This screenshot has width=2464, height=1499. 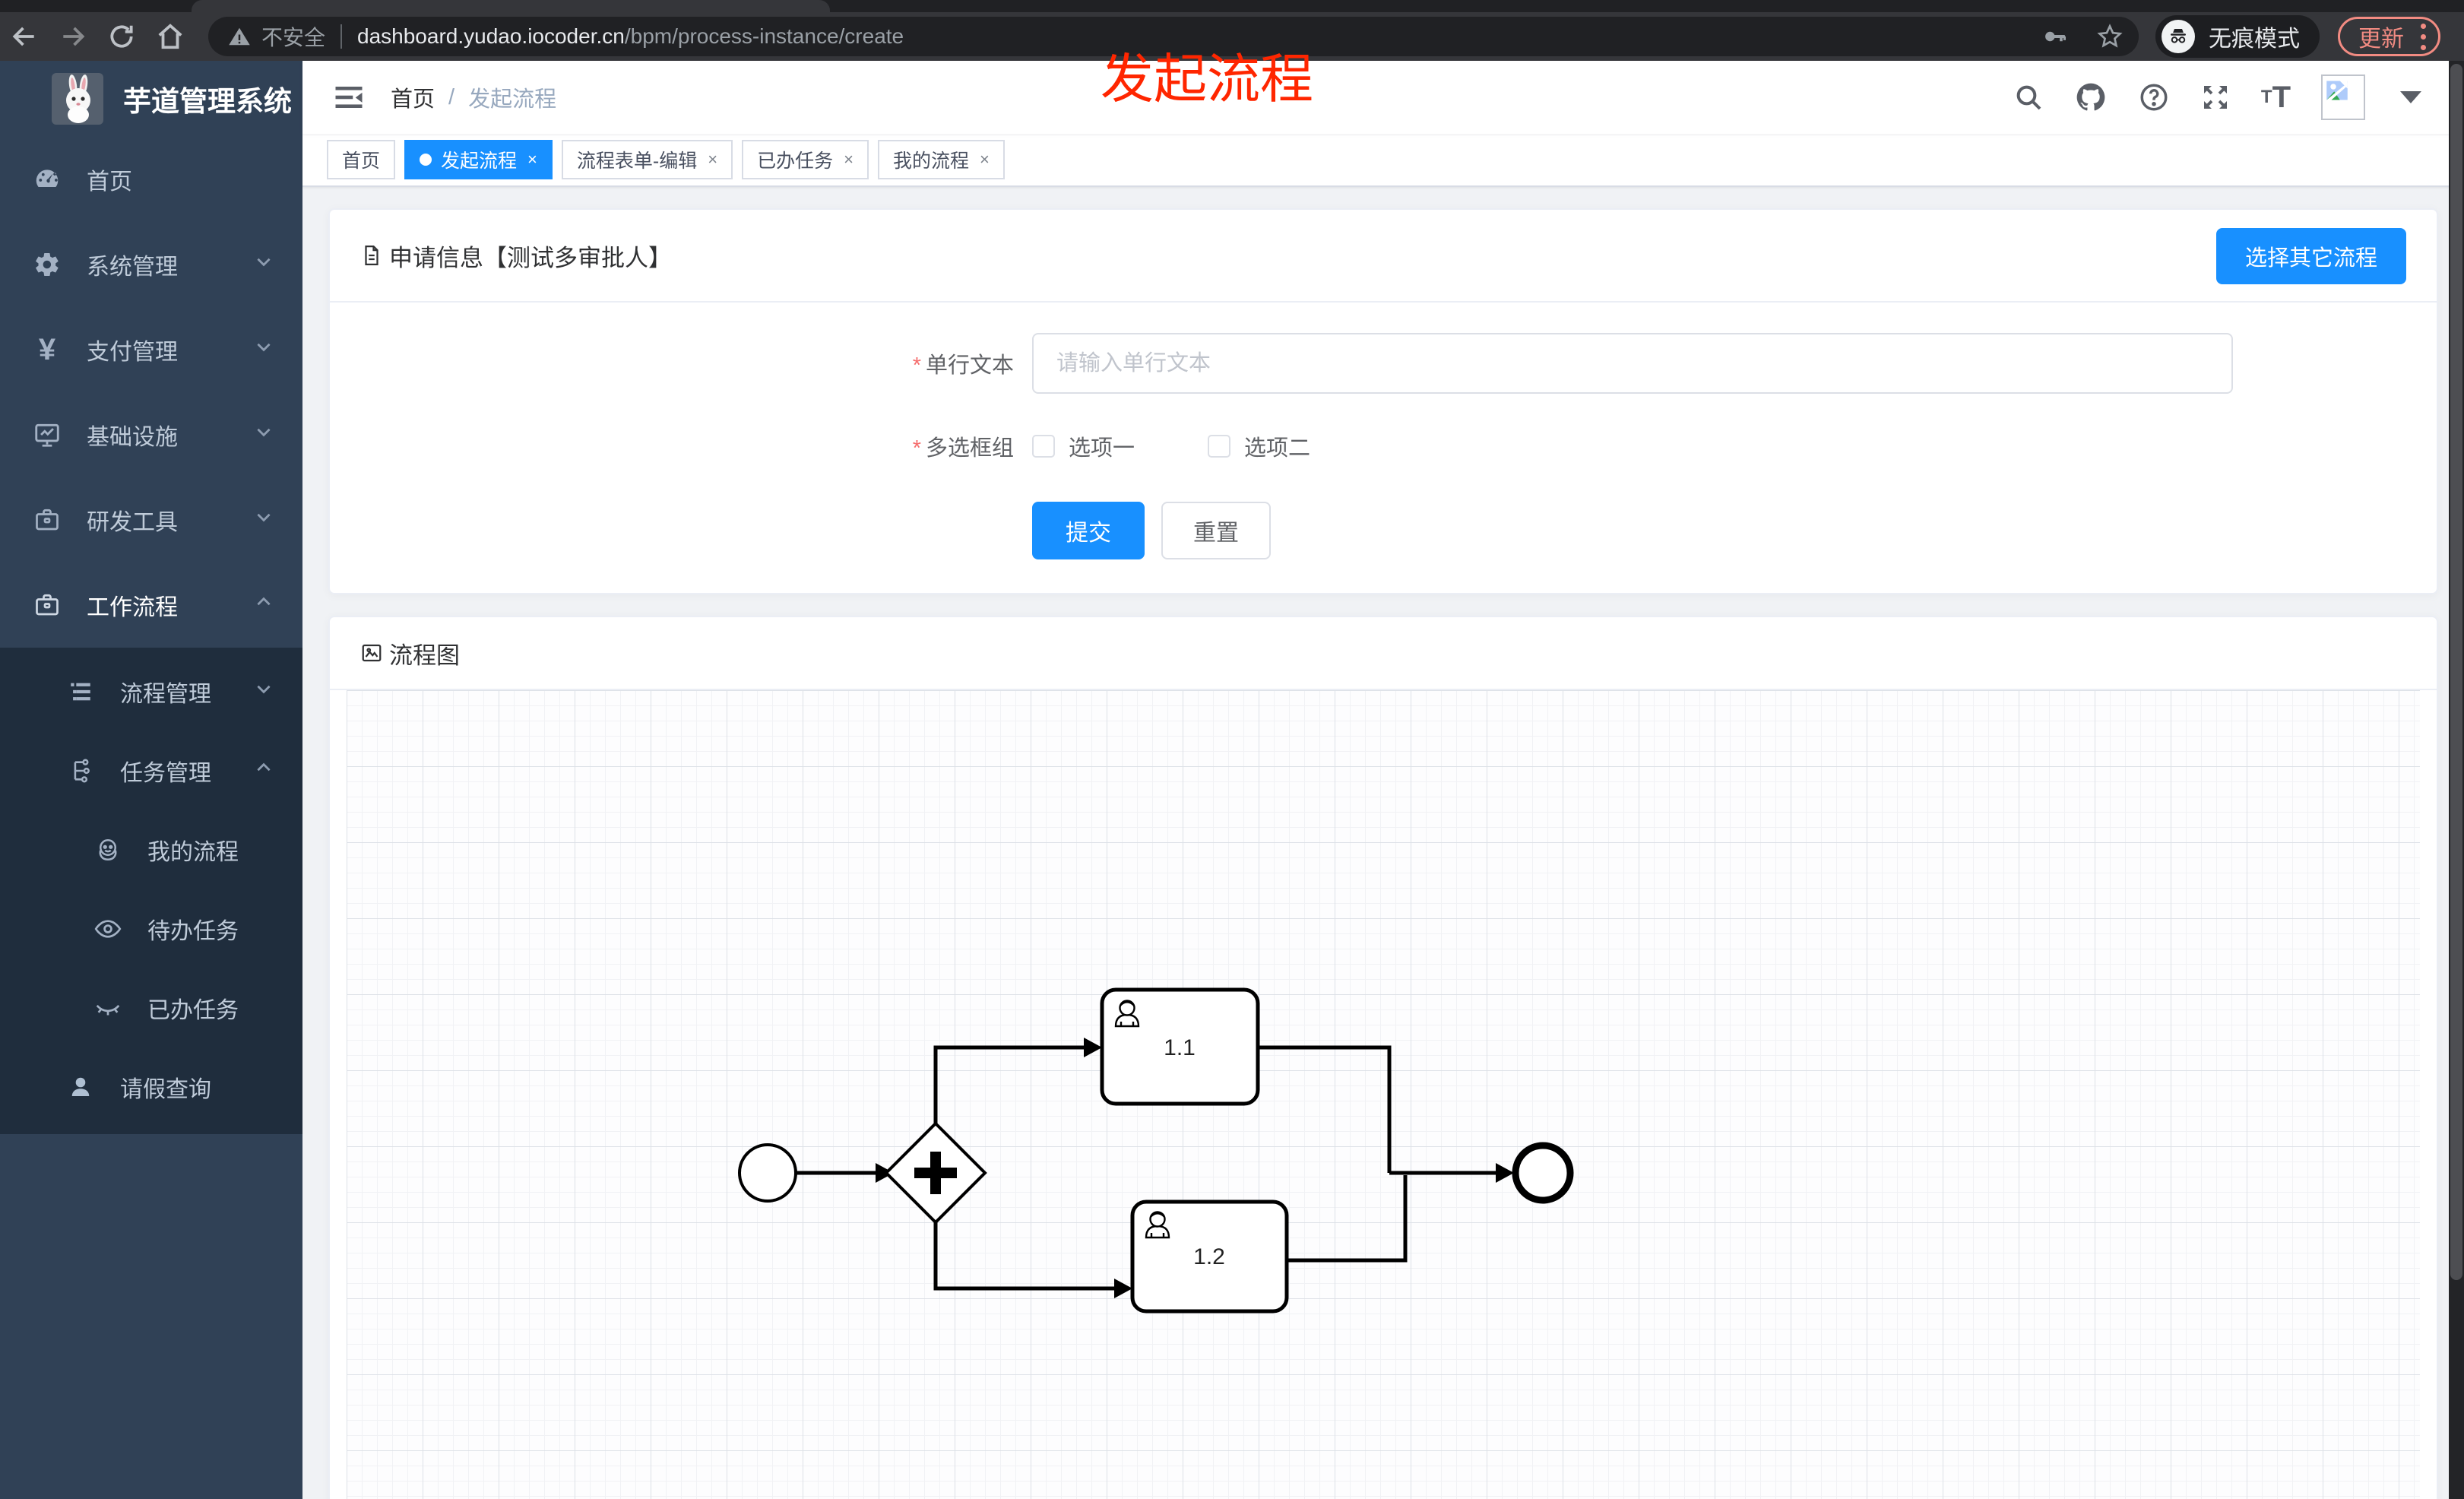 I want to click on tab-label: 已办任务, so click(x=795, y=162).